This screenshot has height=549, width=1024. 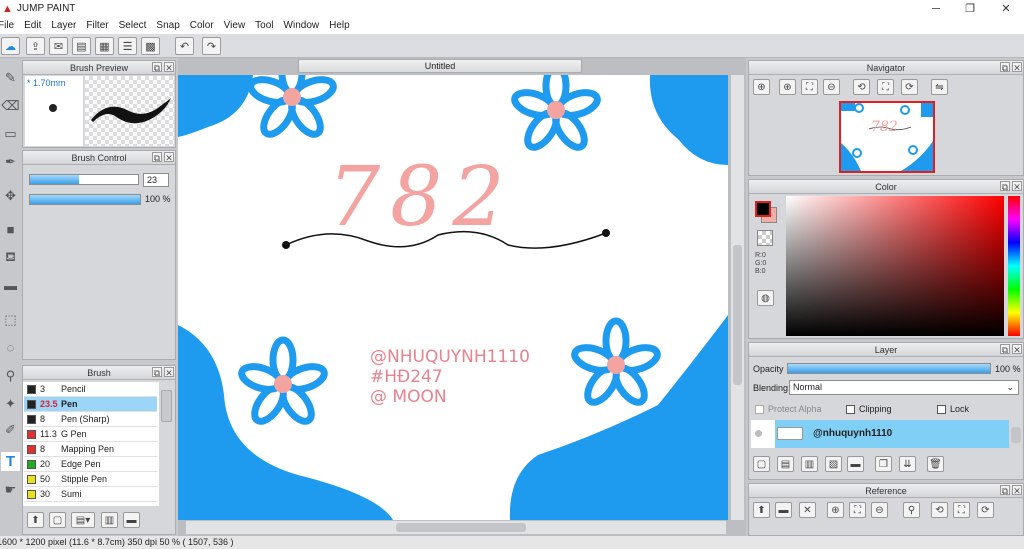 I want to click on lock-checkbox: Lock, so click(x=953, y=409).